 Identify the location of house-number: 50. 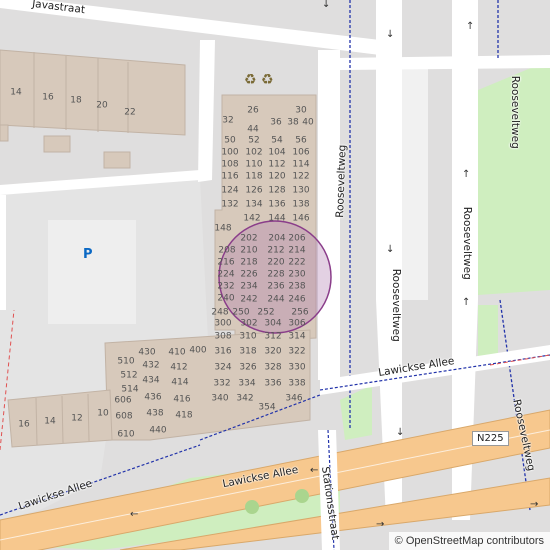
(230, 140).